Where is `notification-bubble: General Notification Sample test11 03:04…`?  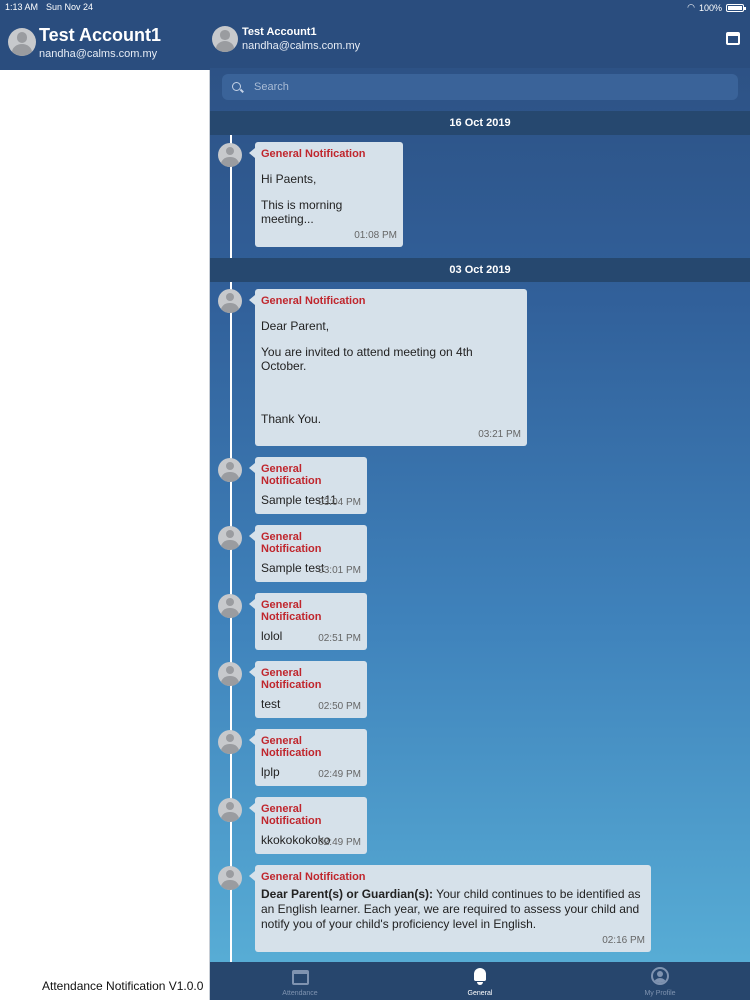
notification-bubble: General Notification Sample test11 03:04… is located at coordinates (308, 485).